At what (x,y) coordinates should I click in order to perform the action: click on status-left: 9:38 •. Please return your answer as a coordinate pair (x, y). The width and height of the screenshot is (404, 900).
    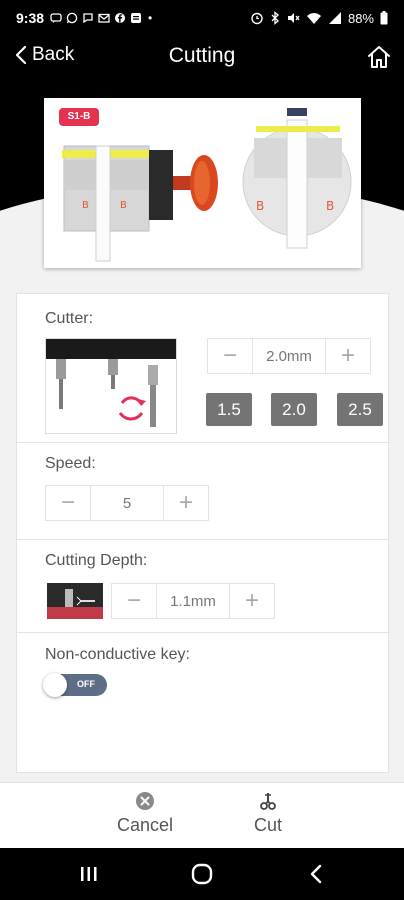
    Looking at the image, I should click on (84, 18).